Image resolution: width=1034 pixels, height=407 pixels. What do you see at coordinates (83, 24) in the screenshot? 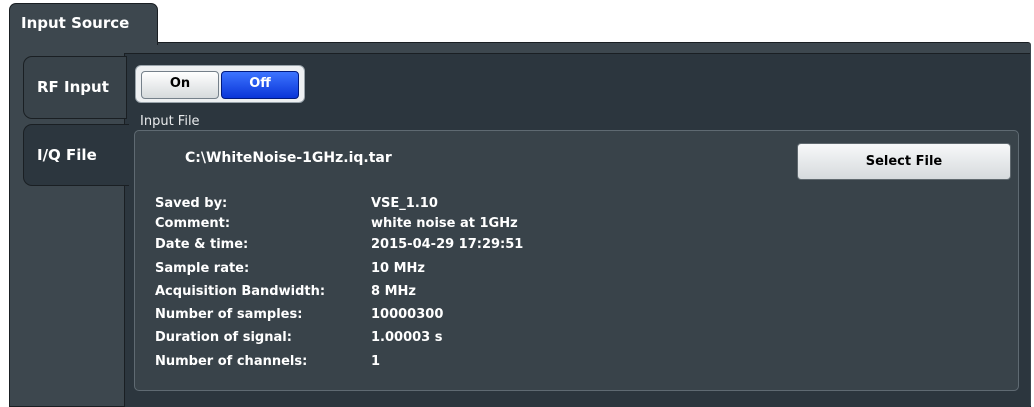
I see `tab-input-source: Input Source` at bounding box center [83, 24].